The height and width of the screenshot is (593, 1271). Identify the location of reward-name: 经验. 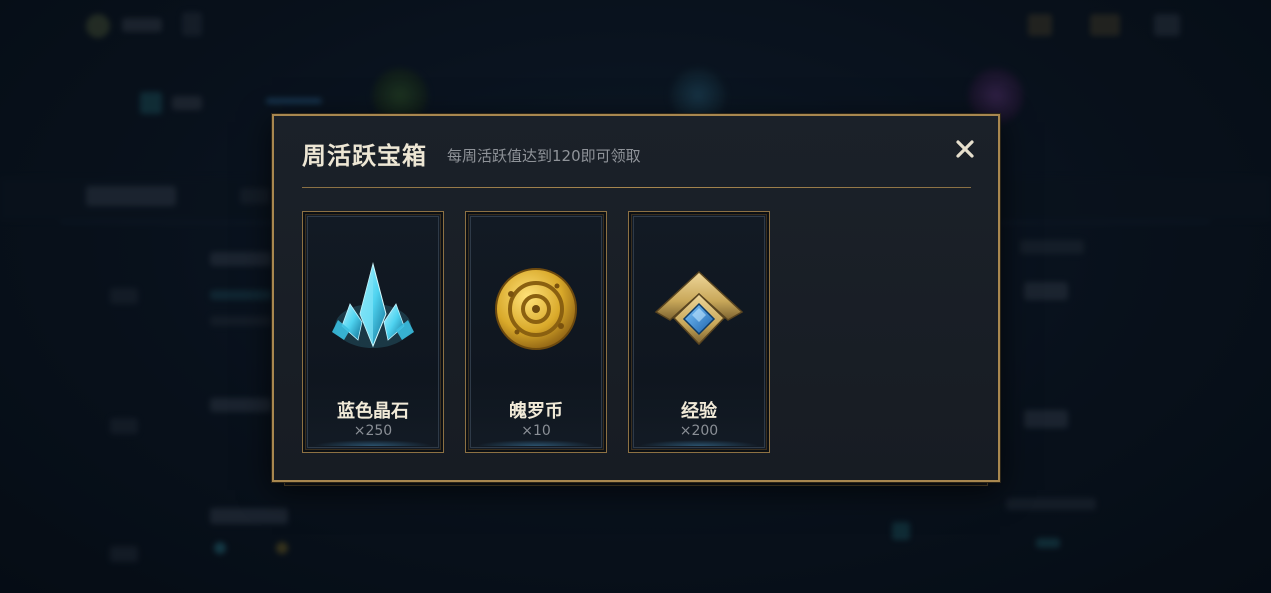
(699, 411).